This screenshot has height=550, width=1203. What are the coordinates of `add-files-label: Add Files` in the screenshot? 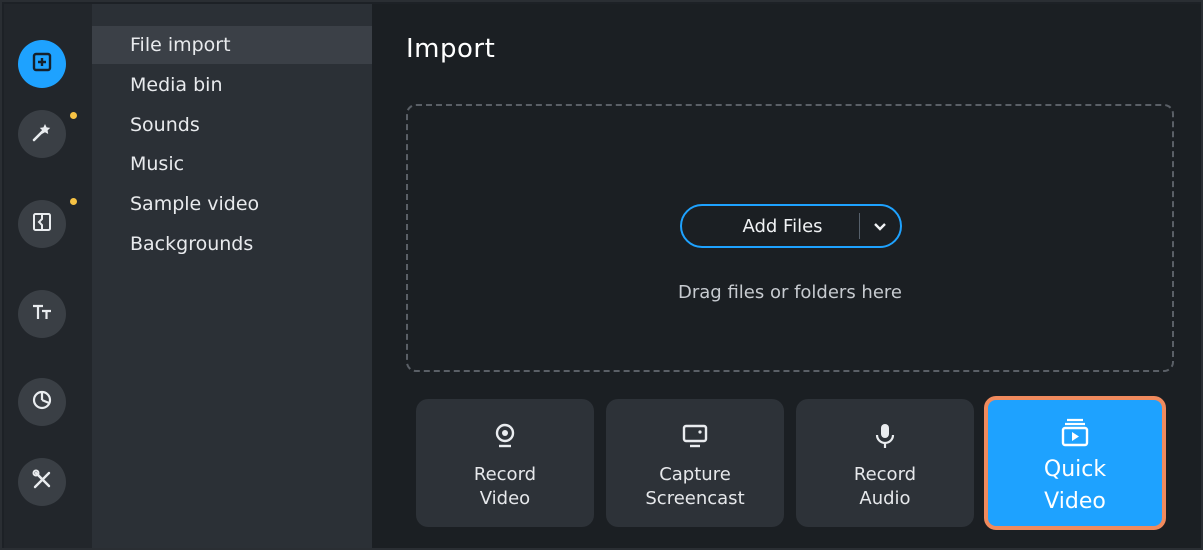 It's located at (782, 226).